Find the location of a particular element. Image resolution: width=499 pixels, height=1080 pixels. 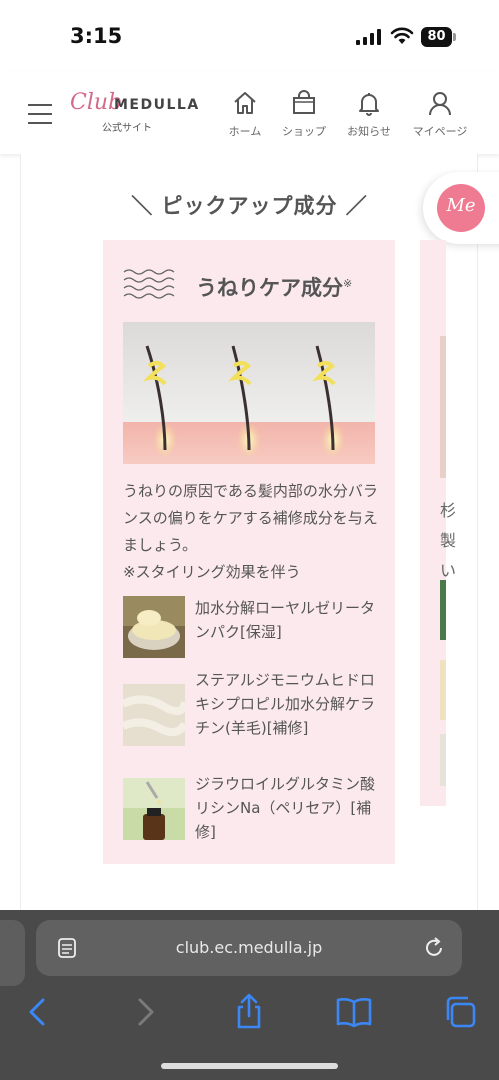

hamburger-menu-icon is located at coordinates (41, 115).